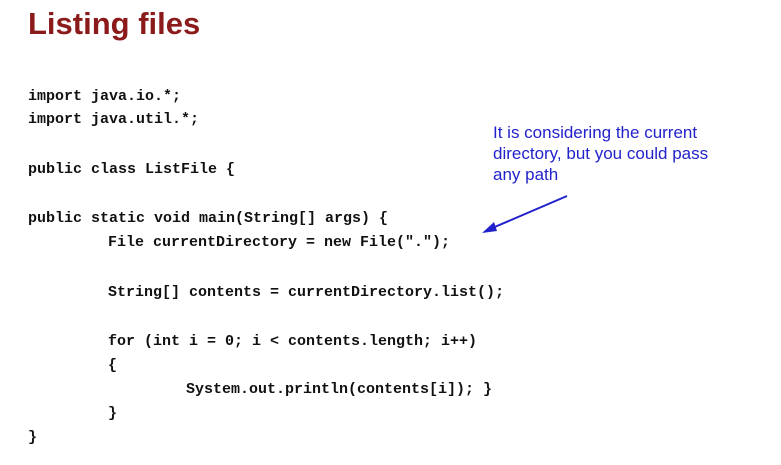 This screenshot has height=465, width=781. What do you see at coordinates (114, 119) in the screenshot?
I see `code-line: import java.util.*;` at bounding box center [114, 119].